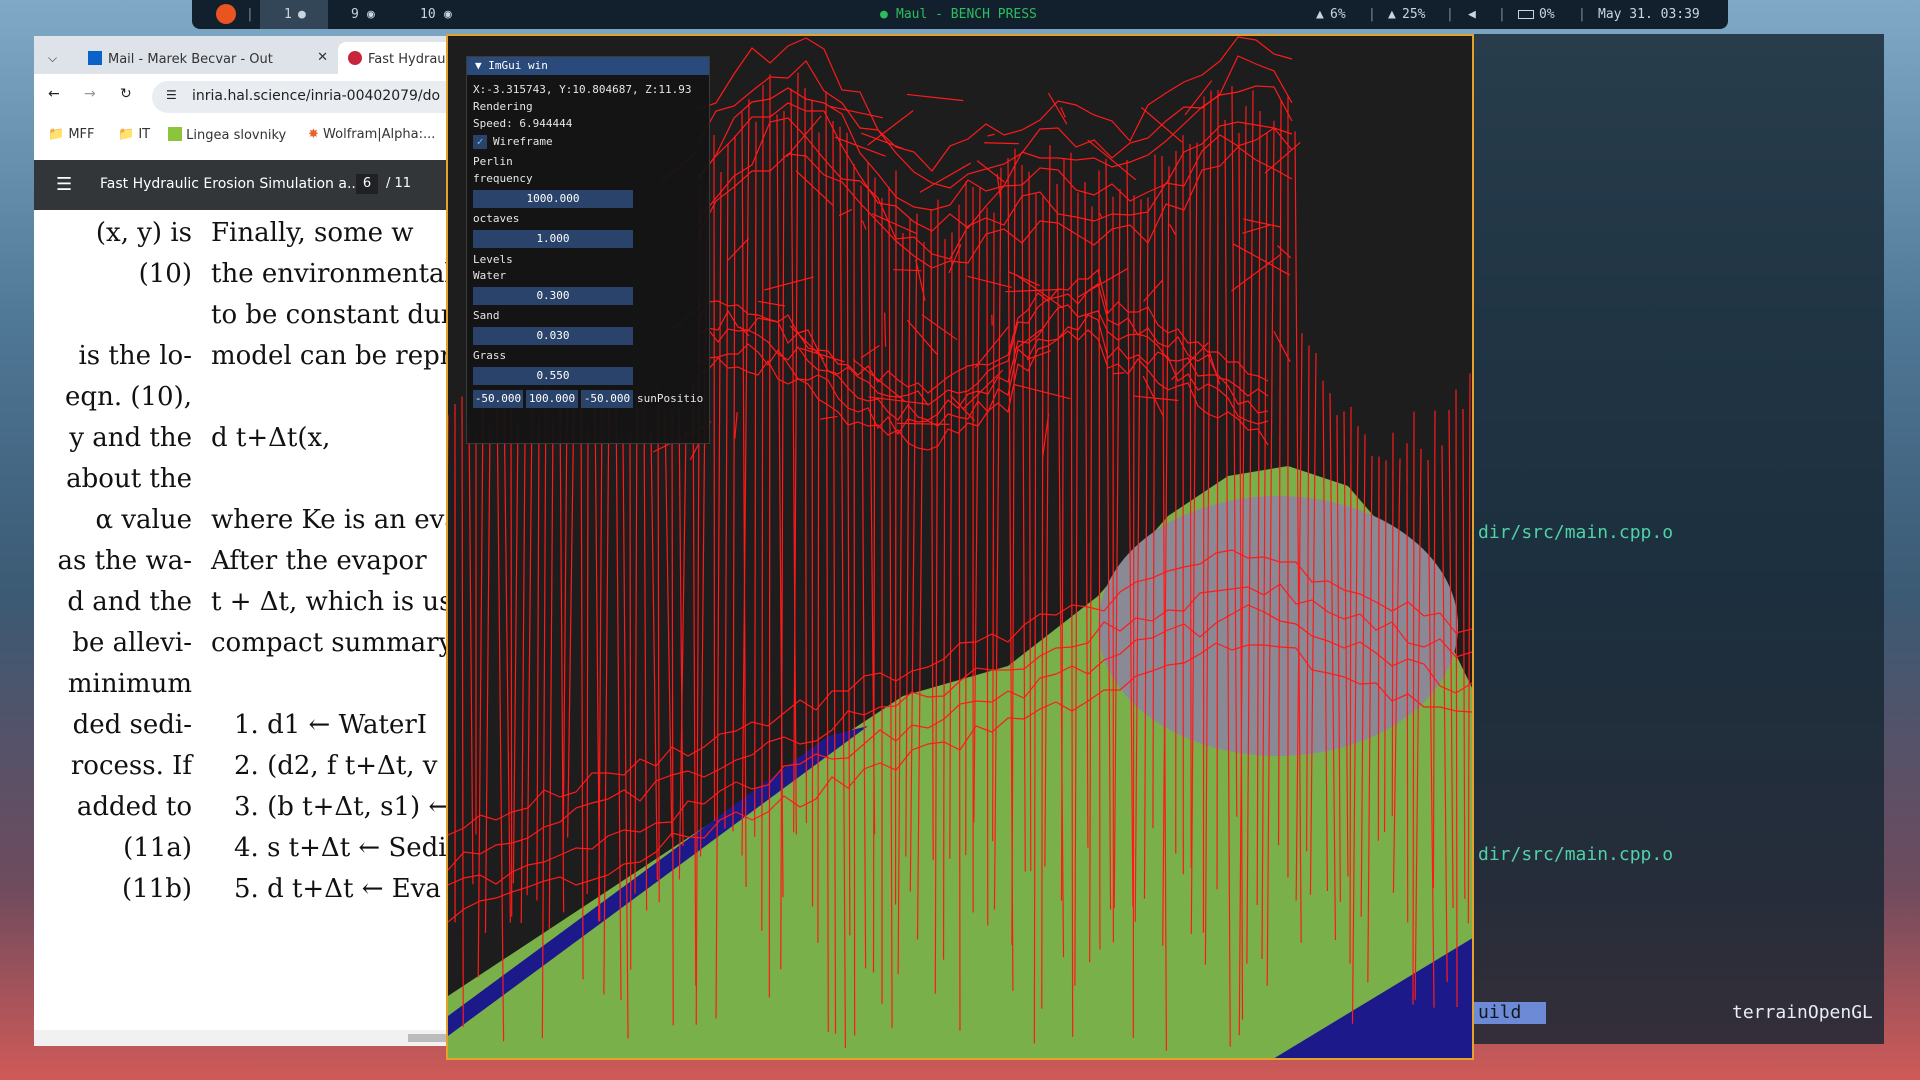  What do you see at coordinates (478, 65) in the screenshot?
I see `collapse-arrow-icon: ▼` at bounding box center [478, 65].